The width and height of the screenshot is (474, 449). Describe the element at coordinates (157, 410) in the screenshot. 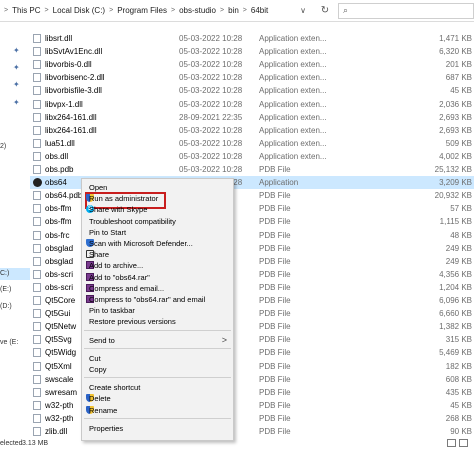

I see `menu-item-rename: Rename` at that location.